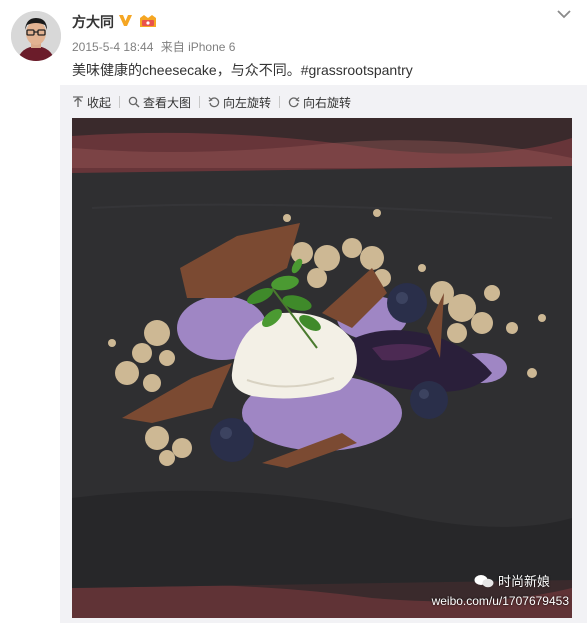 This screenshot has width=587, height=623. I want to click on post-timestamp: 2015-5-4 18:44, so click(112, 47).